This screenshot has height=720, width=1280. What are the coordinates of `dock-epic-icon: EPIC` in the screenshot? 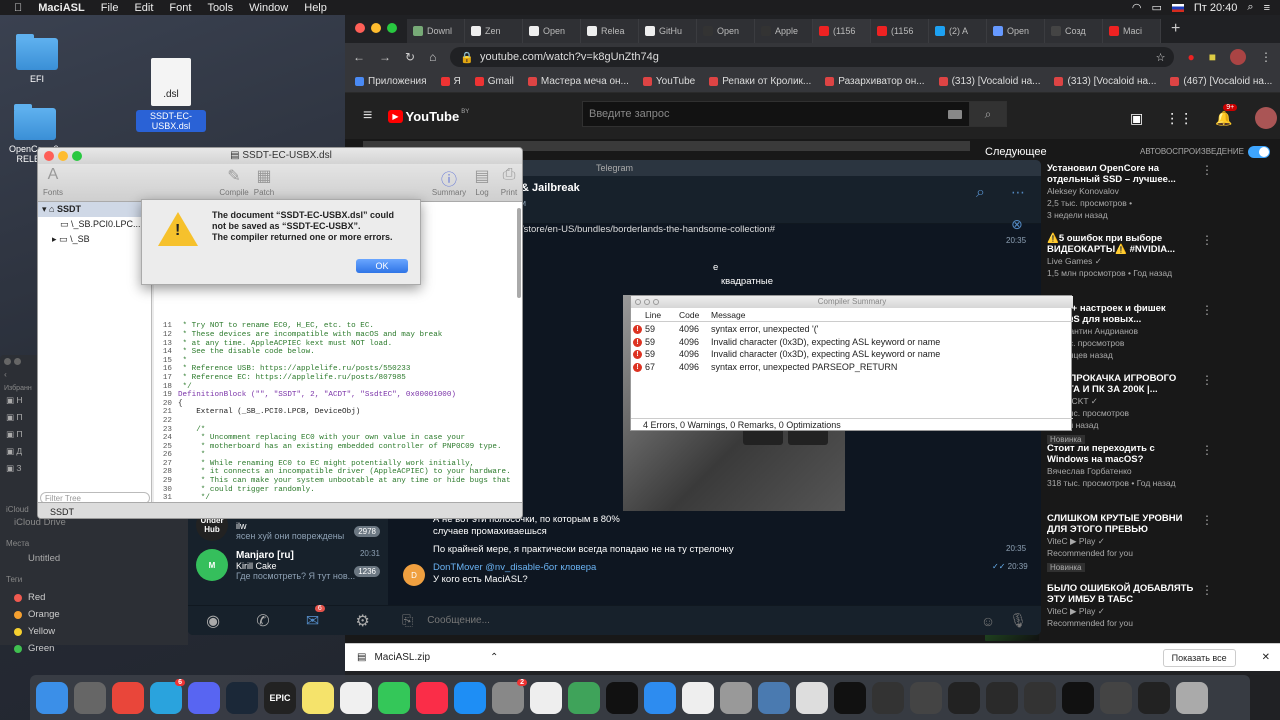 It's located at (280, 697).